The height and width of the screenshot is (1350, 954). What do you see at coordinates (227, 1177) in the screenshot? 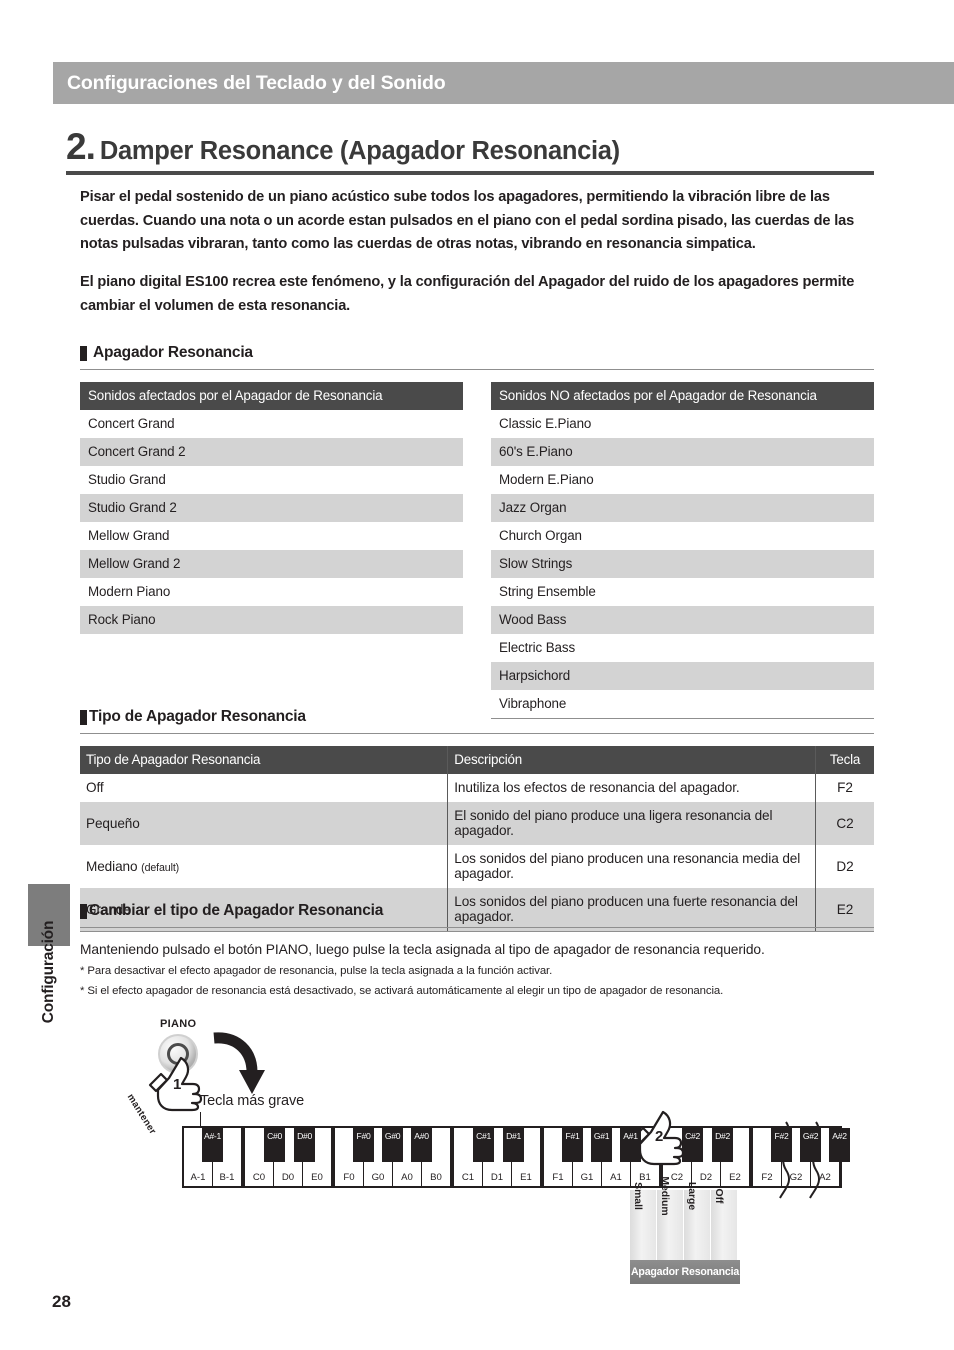
I see `white-key-label: B-1` at bounding box center [227, 1177].